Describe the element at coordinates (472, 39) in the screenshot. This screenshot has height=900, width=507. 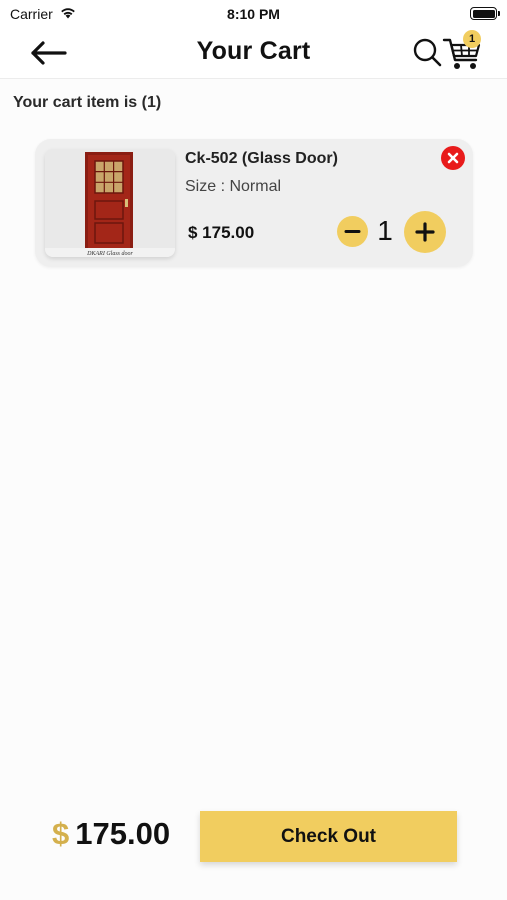
I see `cart-badge: 1` at that location.